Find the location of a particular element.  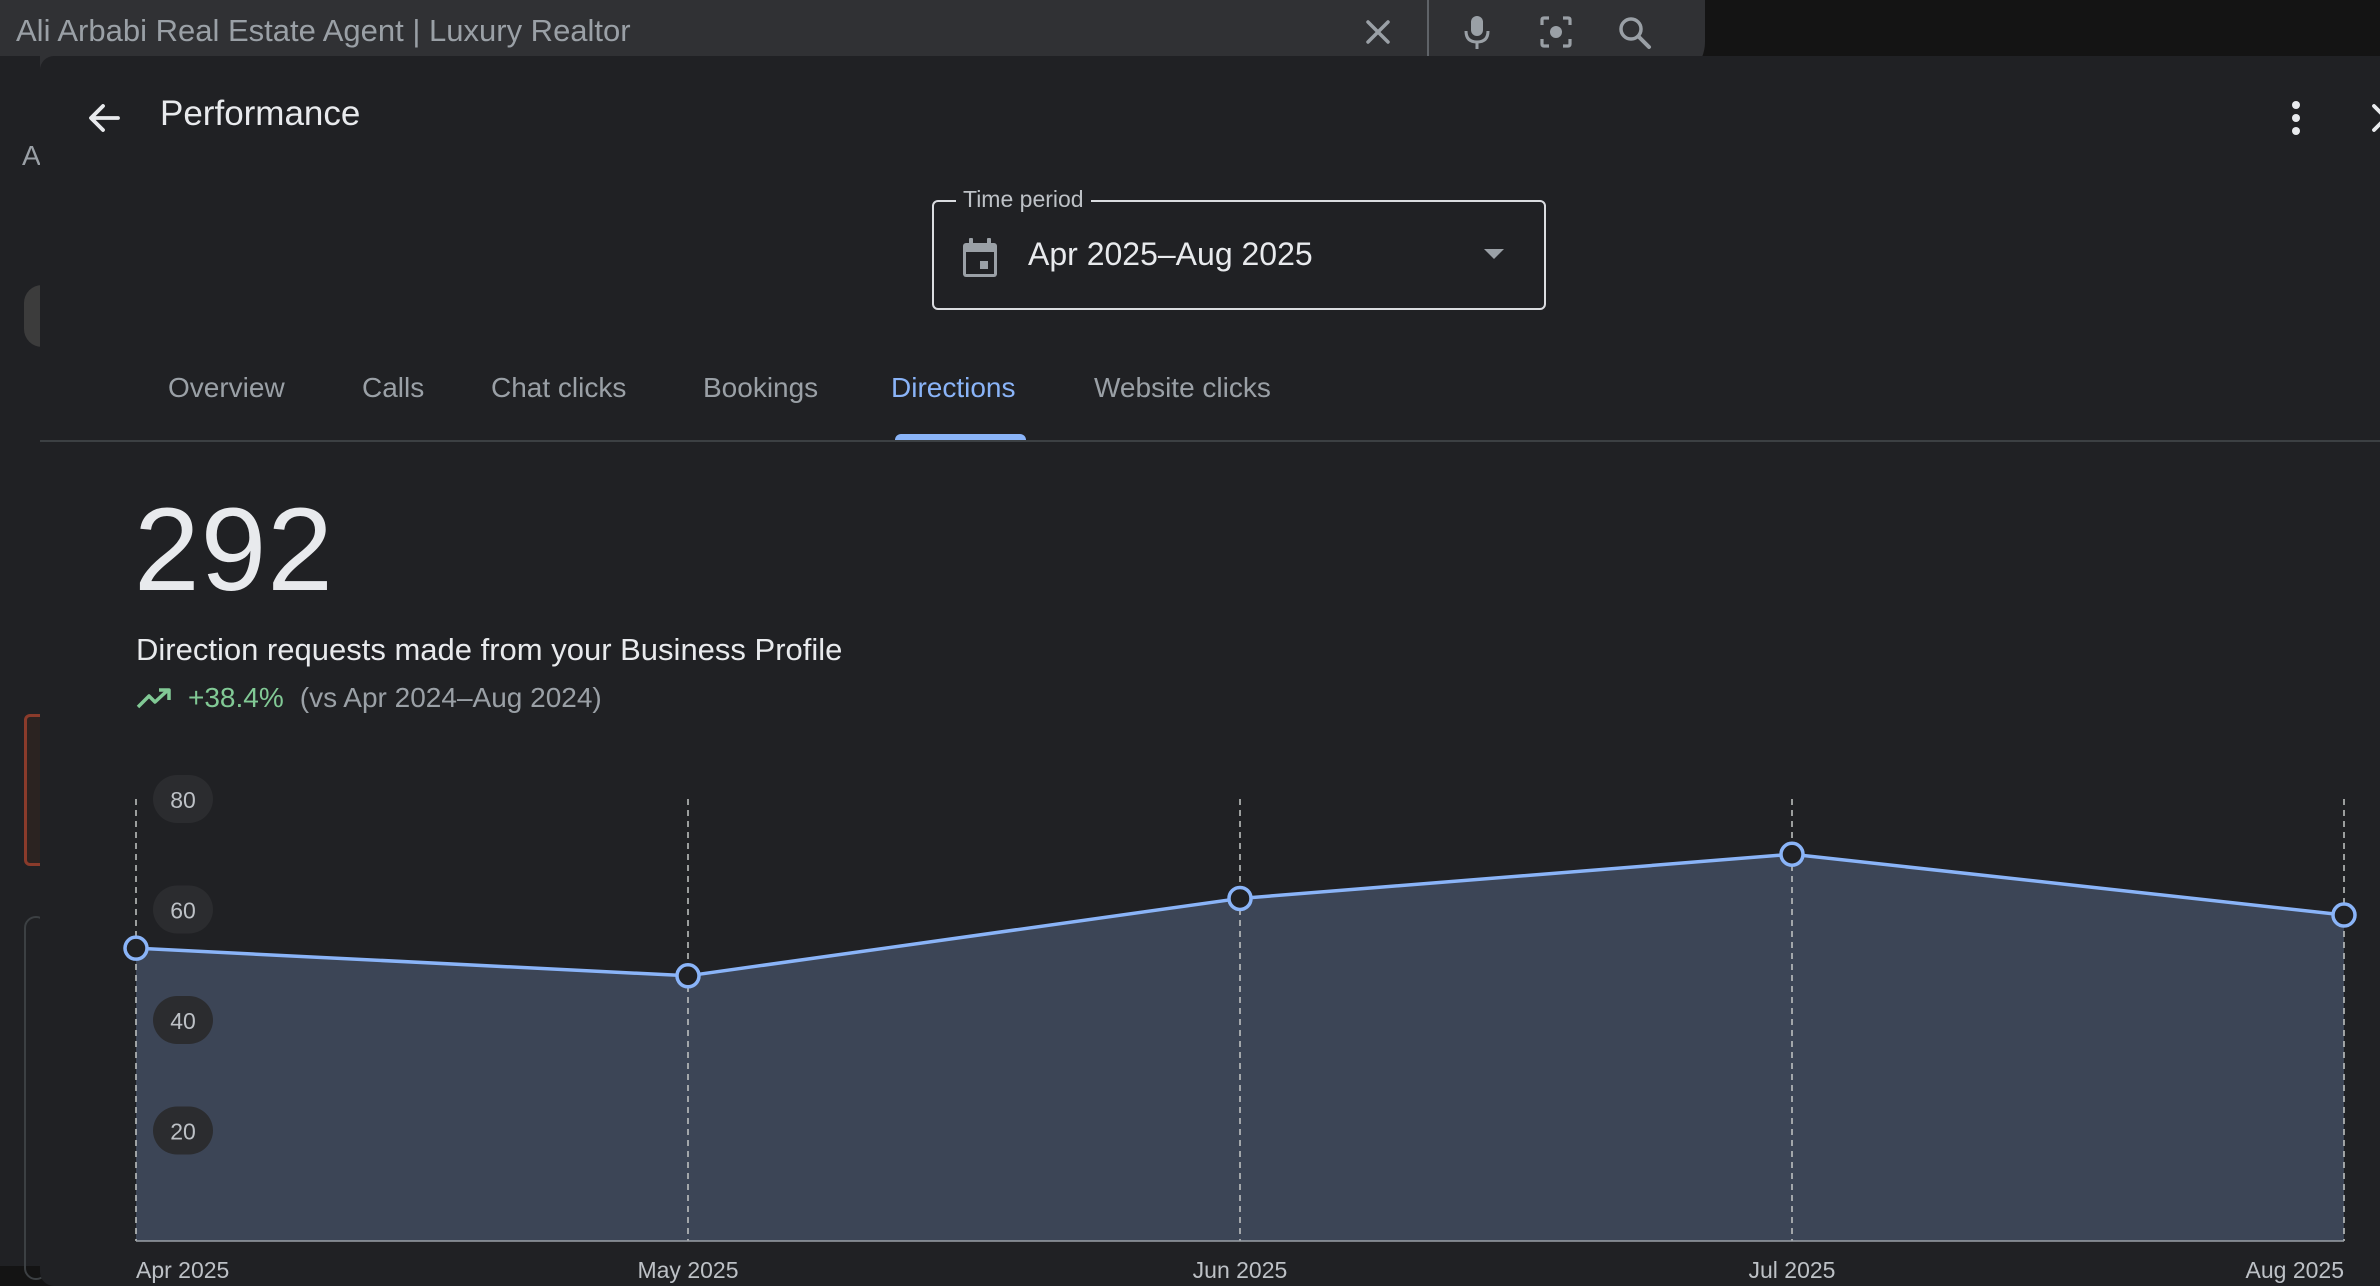

lens-icon is located at coordinates (1556, 32).